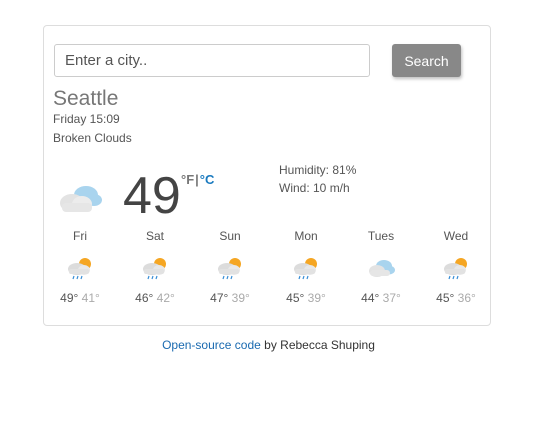 The width and height of the screenshot is (537, 445). Describe the element at coordinates (165, 298) in the screenshot. I see `forecast-low: 42°` at that location.